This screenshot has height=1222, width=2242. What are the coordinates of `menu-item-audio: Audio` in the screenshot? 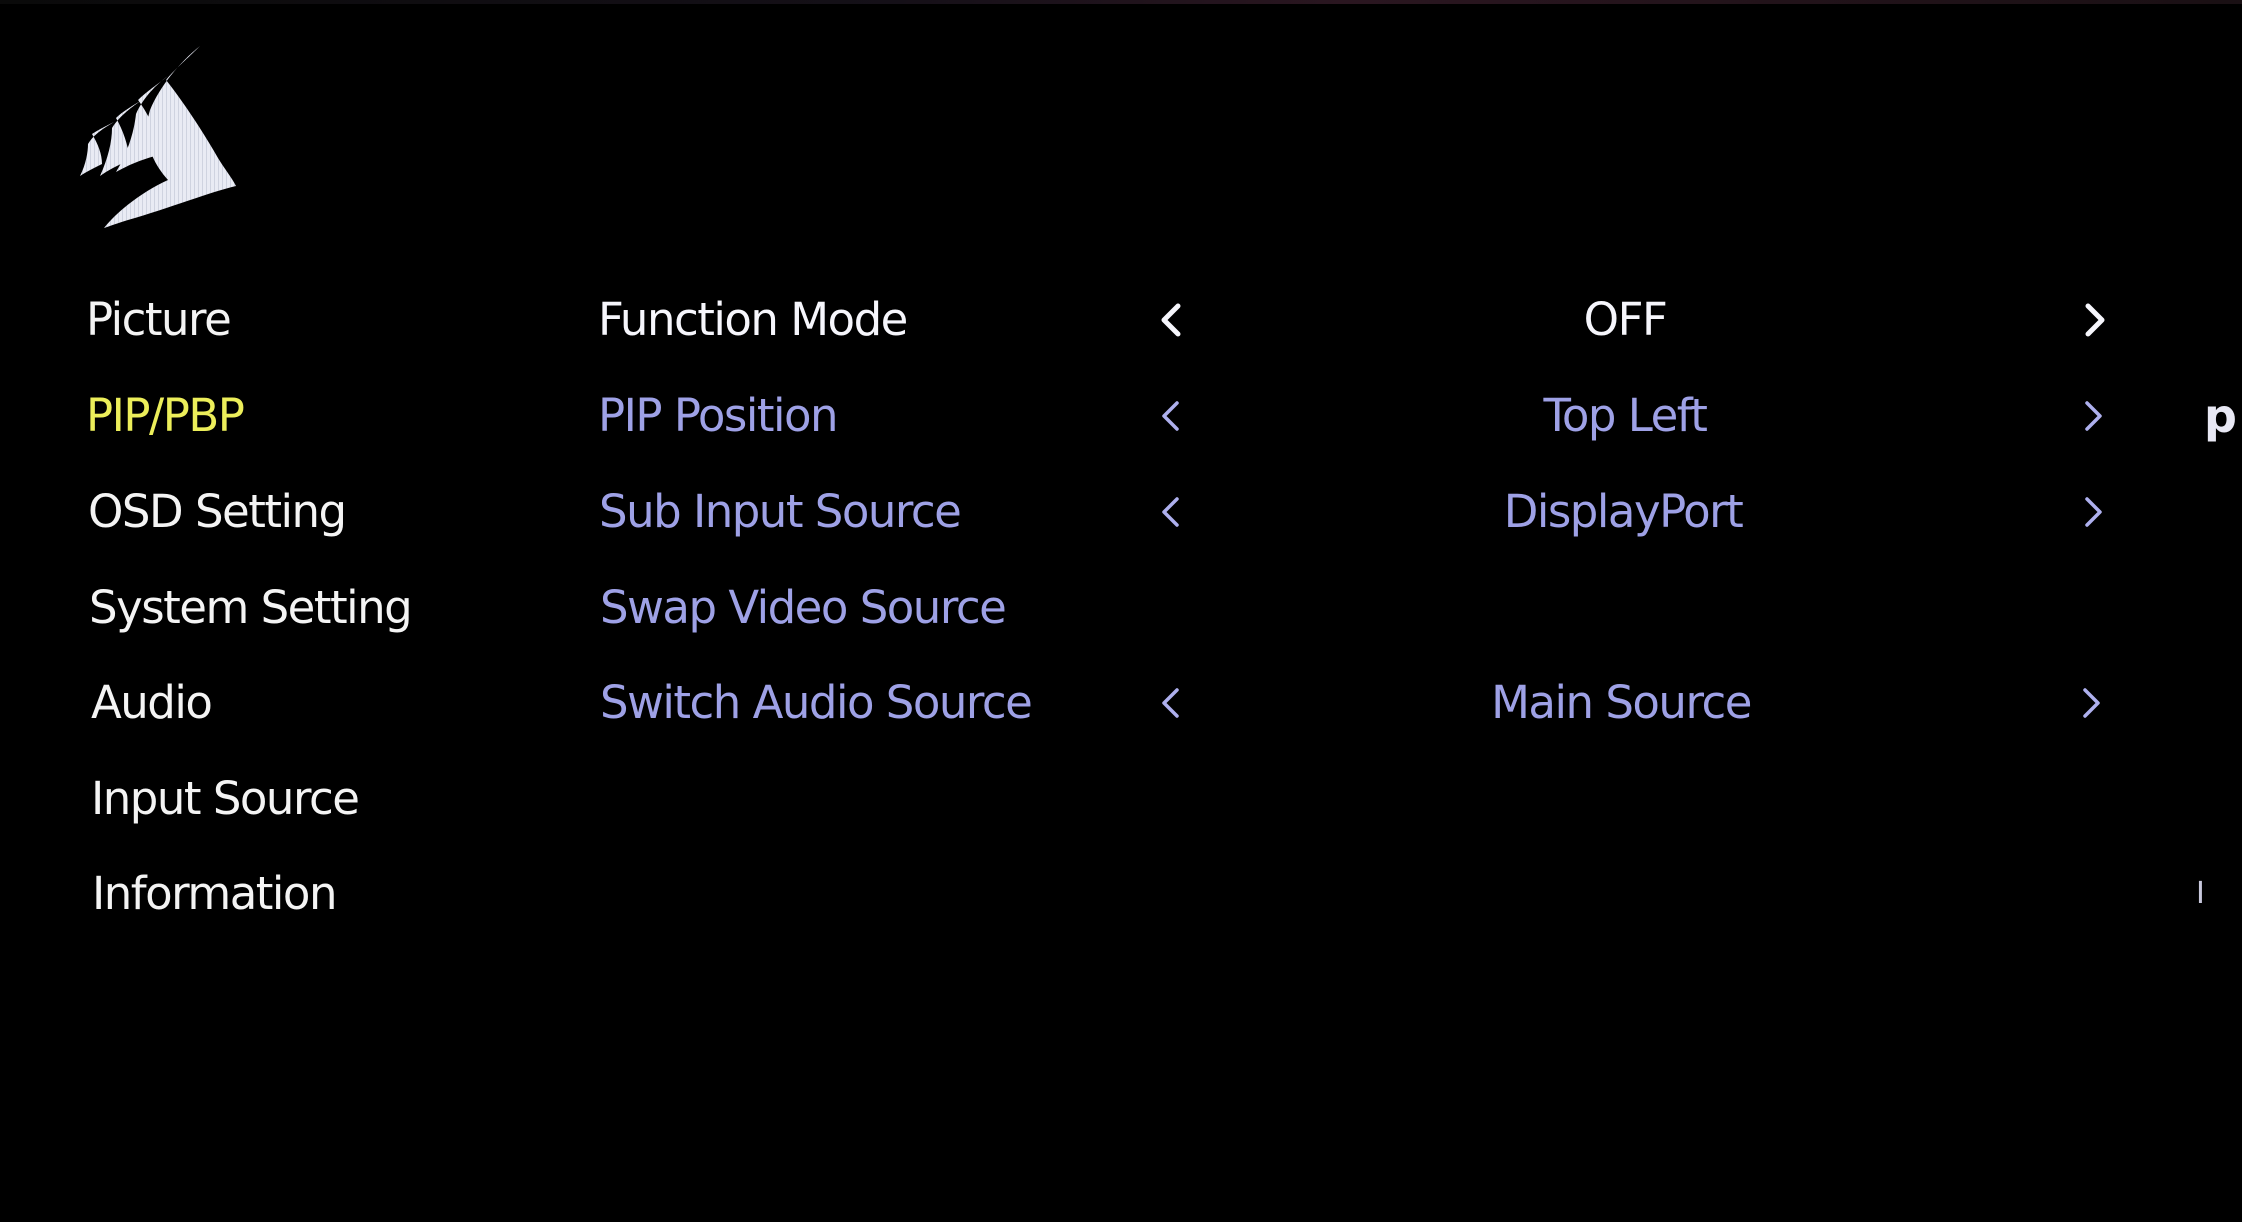 It's located at (152, 703).